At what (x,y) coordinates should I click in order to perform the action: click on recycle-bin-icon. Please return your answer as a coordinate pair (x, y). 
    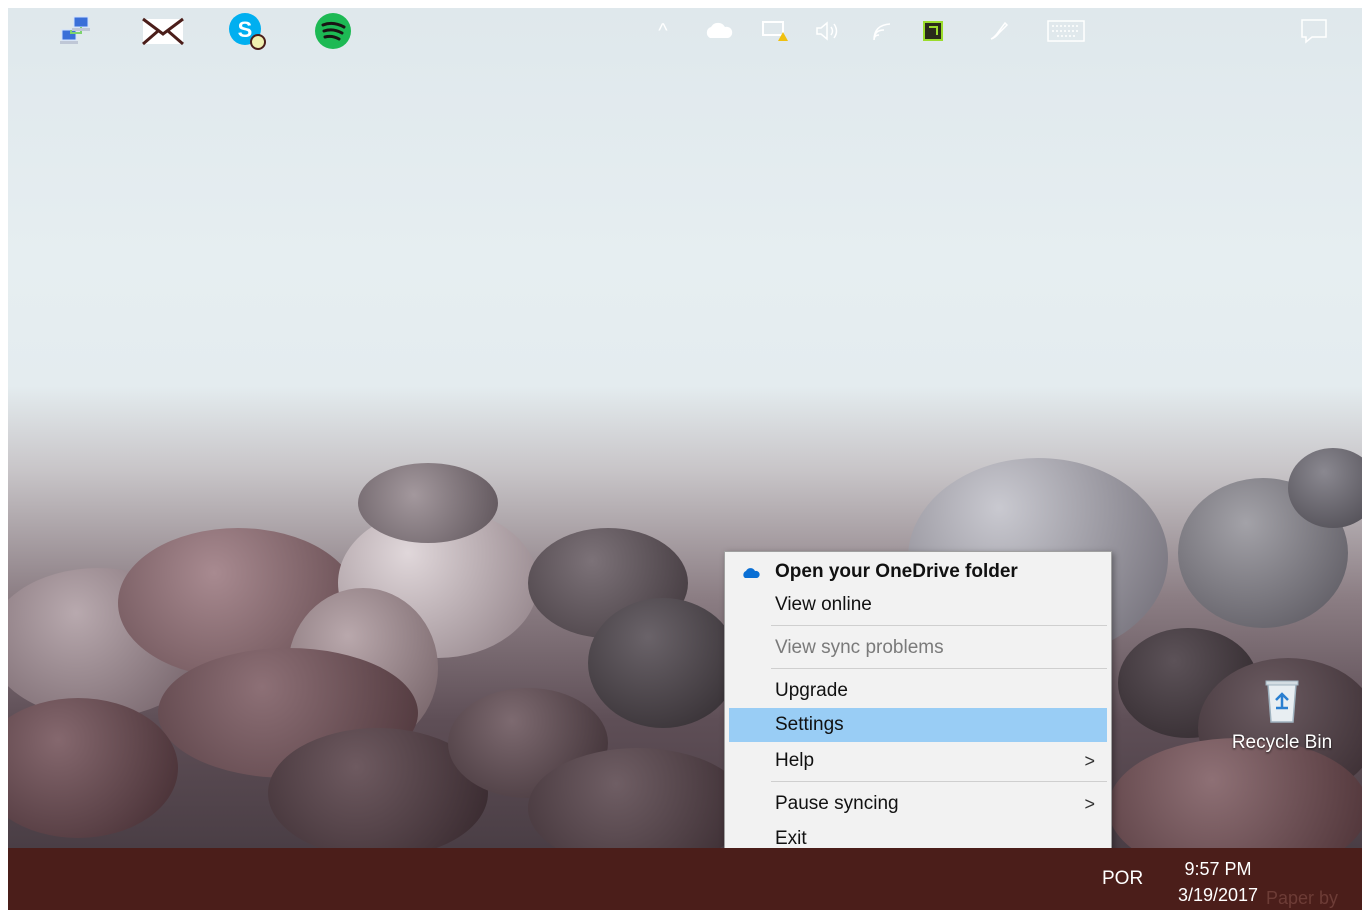
    Looking at the image, I should click on (1282, 701).